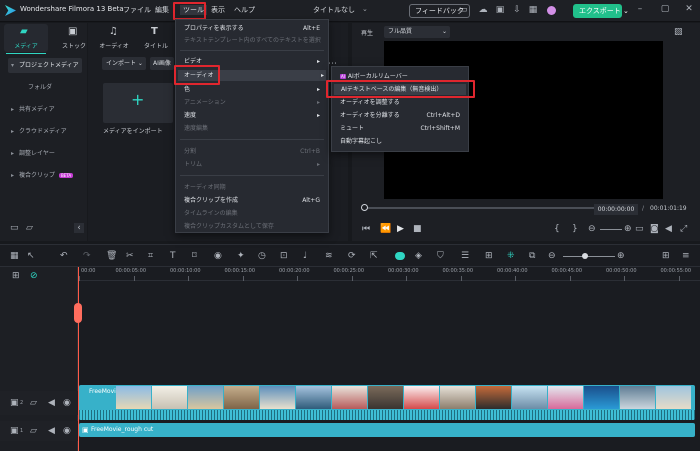 The height and width of the screenshot is (451, 700). Describe the element at coordinates (114, 38) in the screenshot. I see `tab-audio: ♫ オーディオ` at that location.